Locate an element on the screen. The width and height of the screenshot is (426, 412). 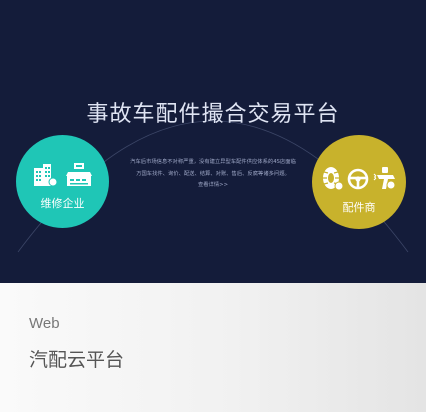
more-link: 查看详情>> is located at coordinates (213, 186).